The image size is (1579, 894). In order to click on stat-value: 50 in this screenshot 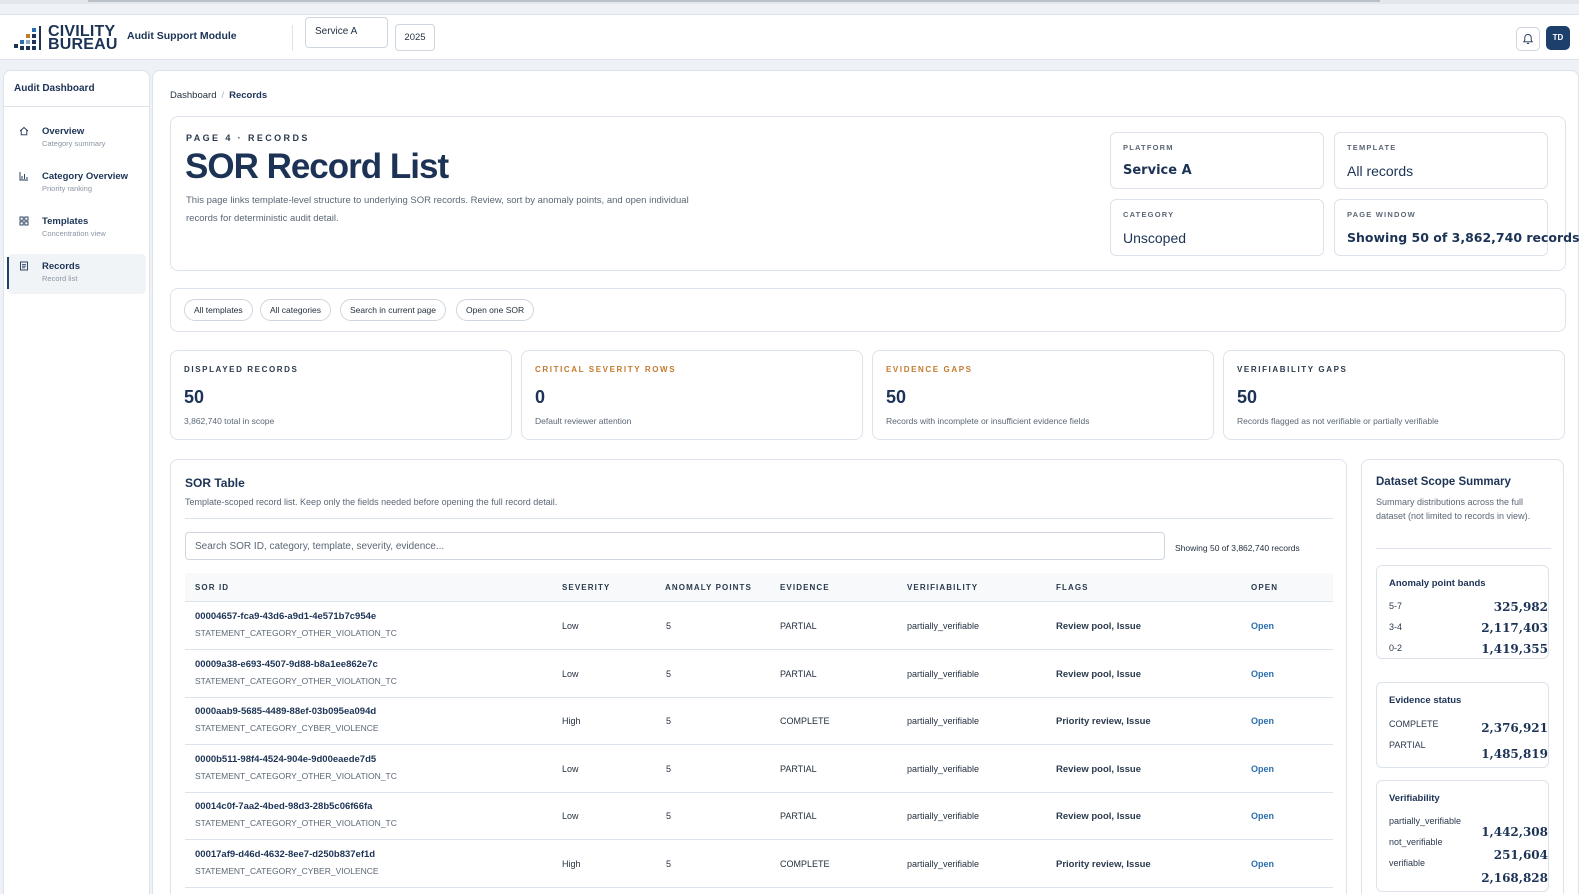, I will do `click(1247, 397)`.